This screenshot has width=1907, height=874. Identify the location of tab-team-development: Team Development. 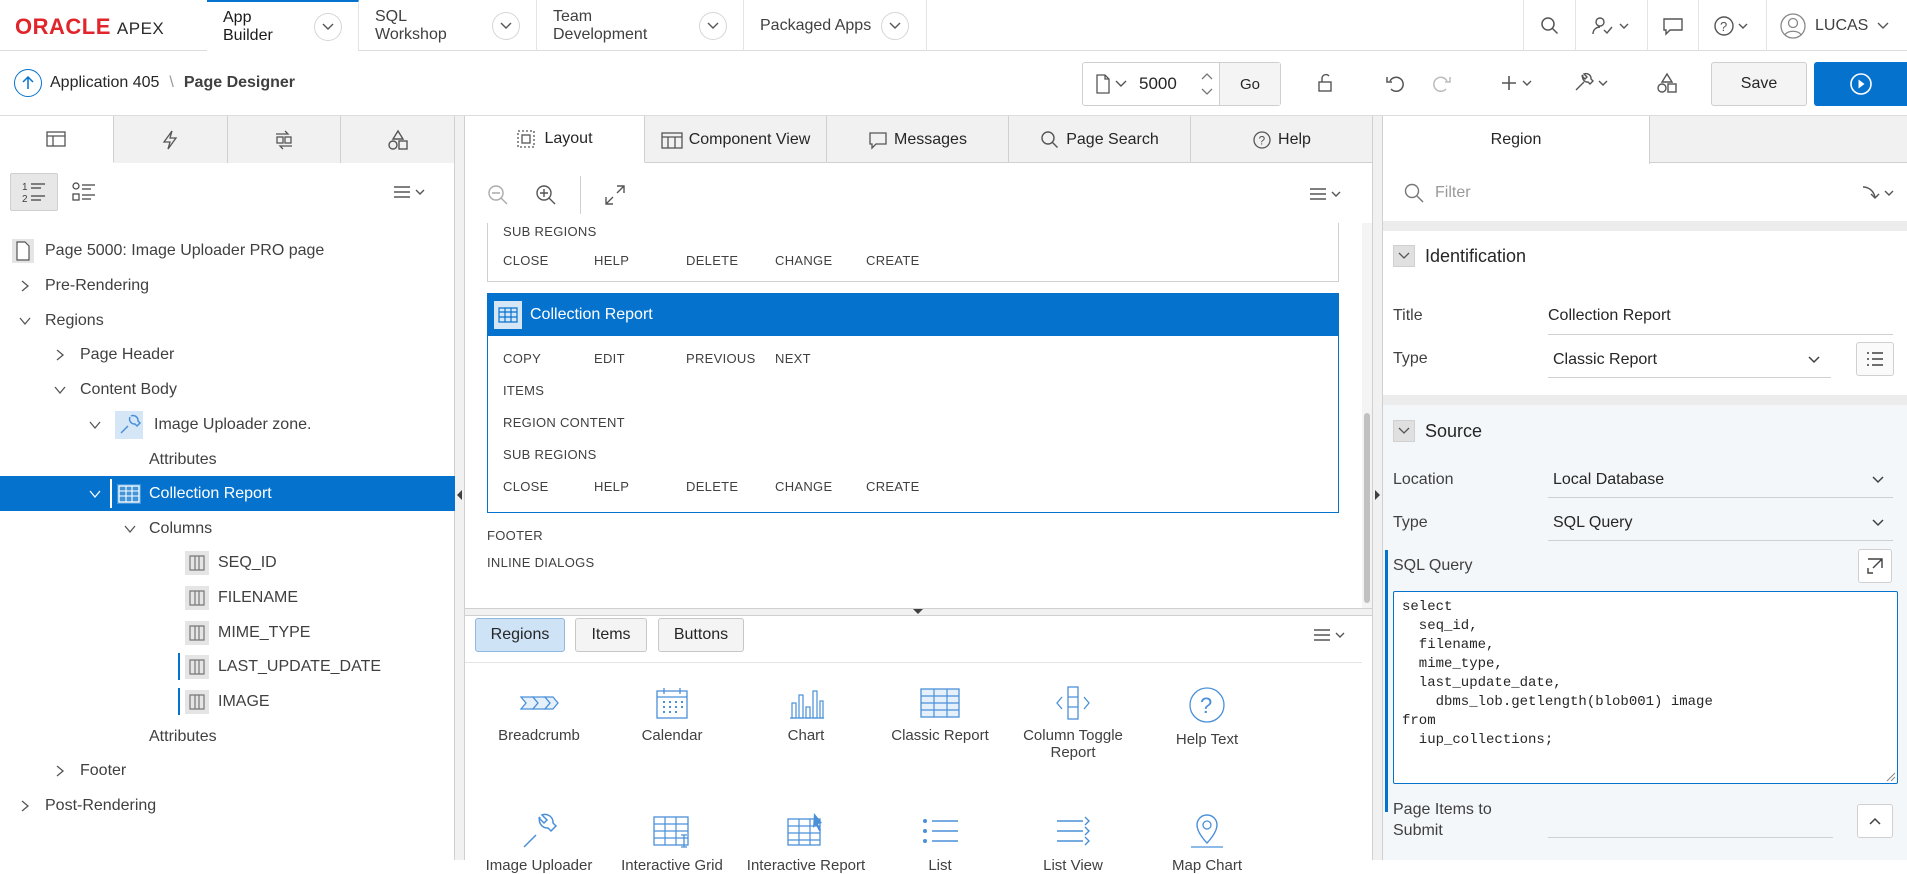
(640, 25).